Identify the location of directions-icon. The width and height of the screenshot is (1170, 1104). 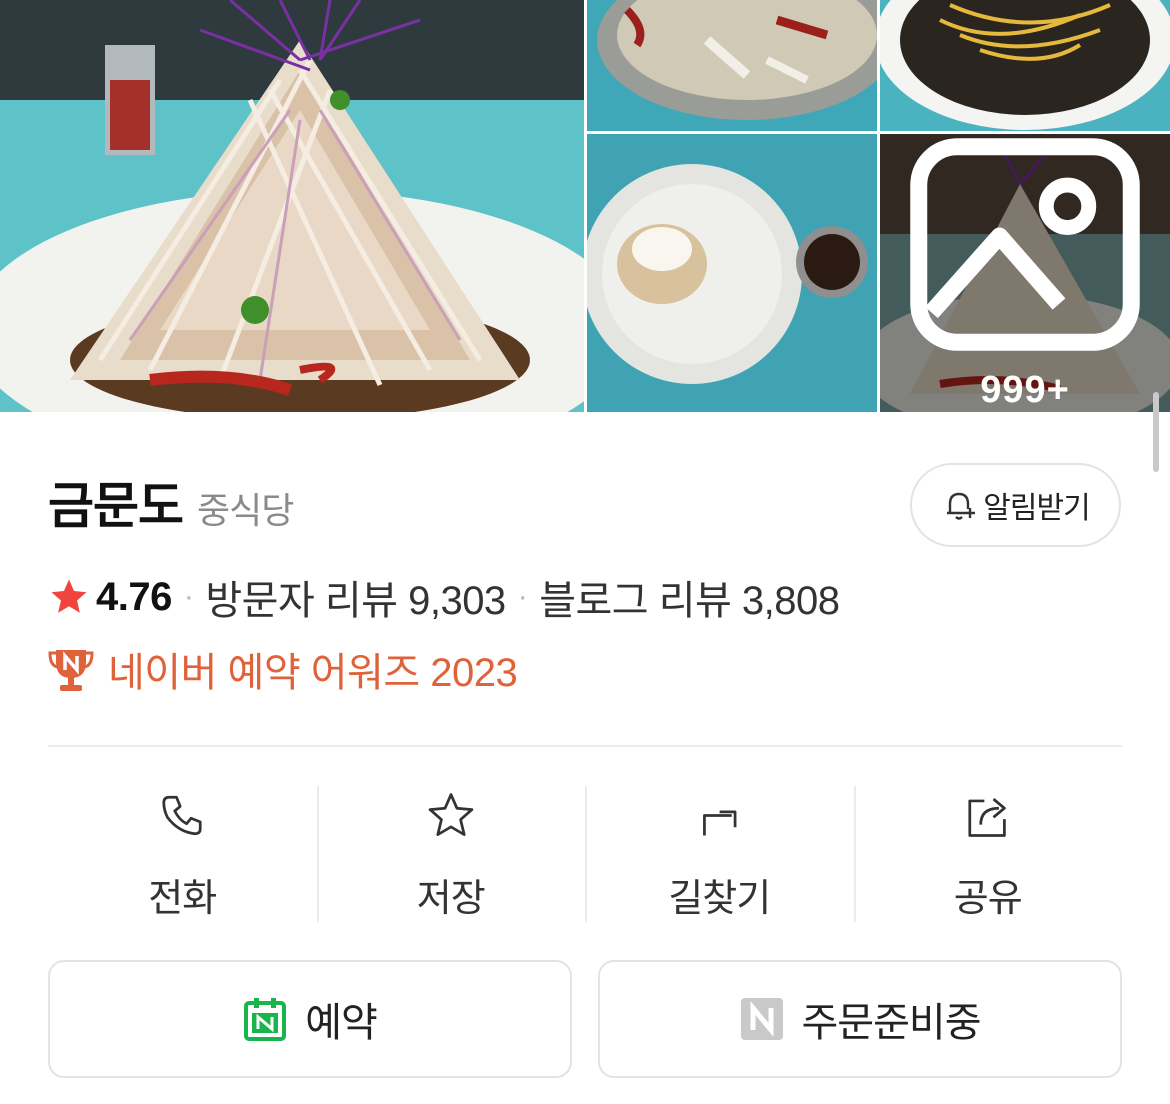
(720, 823).